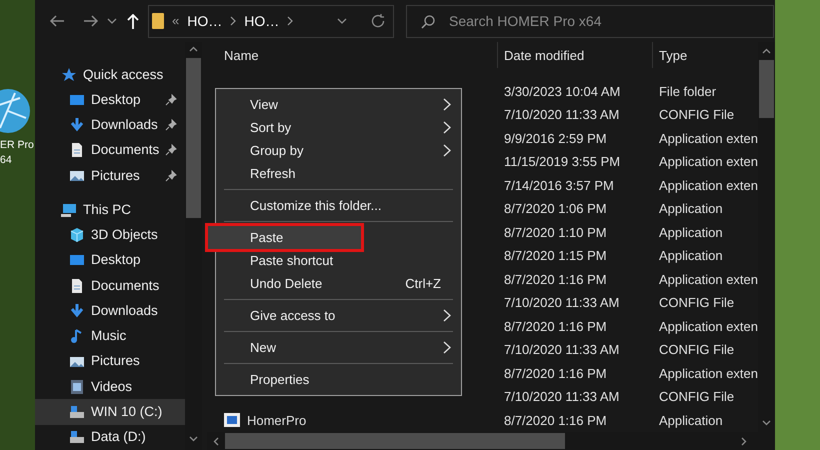  I want to click on pc-icon, so click(69, 210).